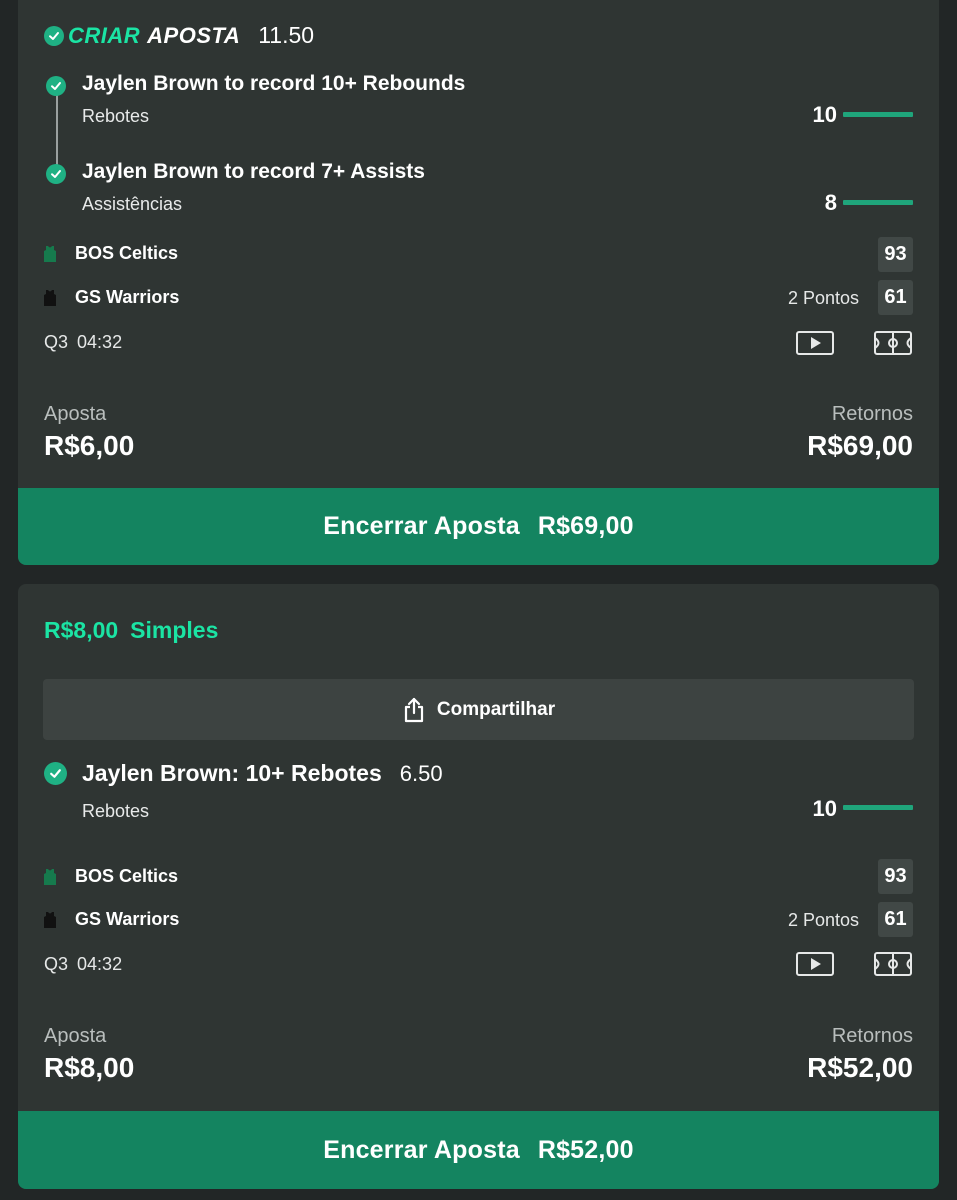 This screenshot has height=1200, width=957. Describe the element at coordinates (89, 445) in the screenshot. I see `stake-amount: R$6,00` at that location.